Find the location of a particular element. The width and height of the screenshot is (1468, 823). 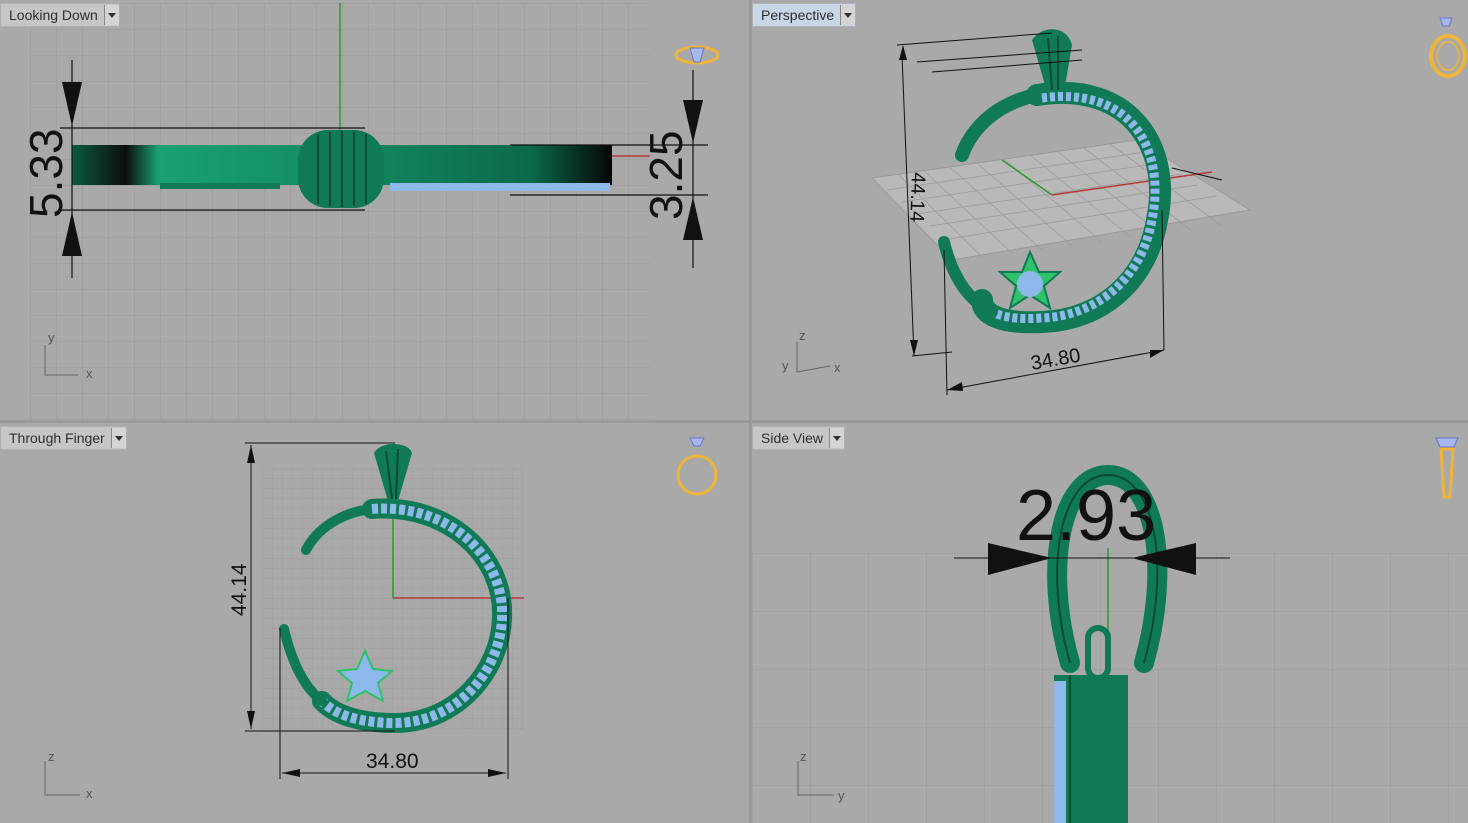

bail is located at coordinates (341, 169).